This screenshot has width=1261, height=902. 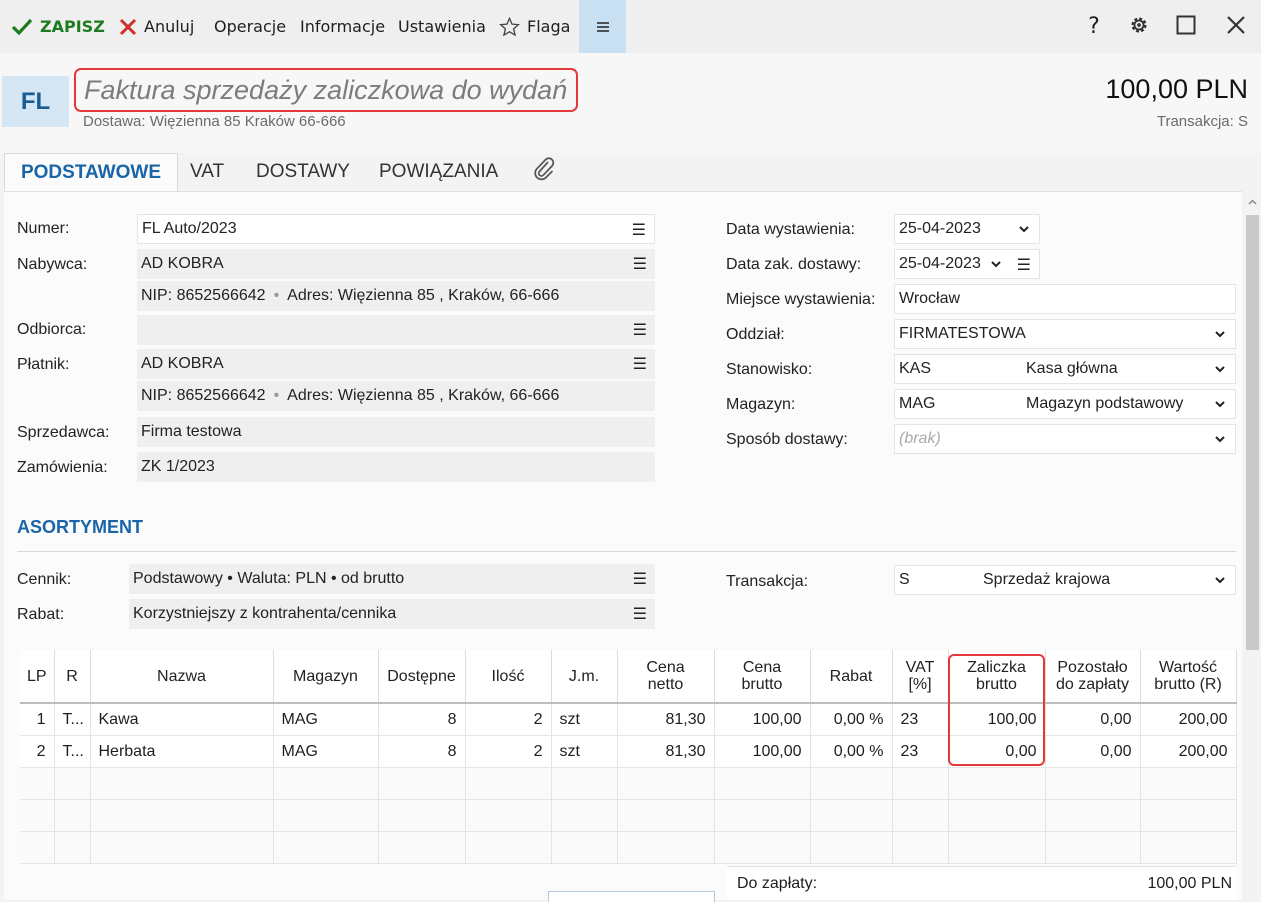 I want to click on transaction-select: S Sprzedaż krajowa, so click(x=1065, y=580).